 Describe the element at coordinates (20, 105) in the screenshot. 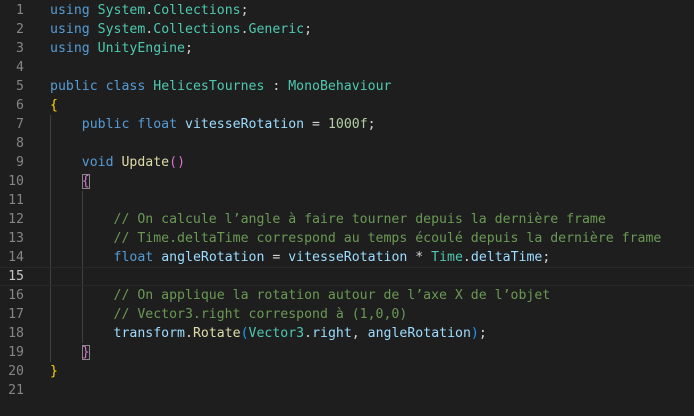

I see `line-number: 6` at that location.